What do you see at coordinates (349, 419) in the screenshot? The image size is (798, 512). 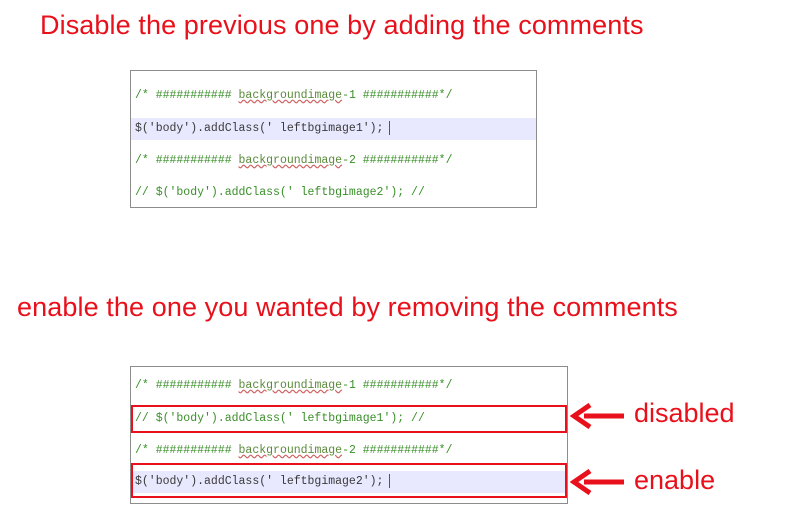 I see `highlight-box-disabled` at bounding box center [349, 419].